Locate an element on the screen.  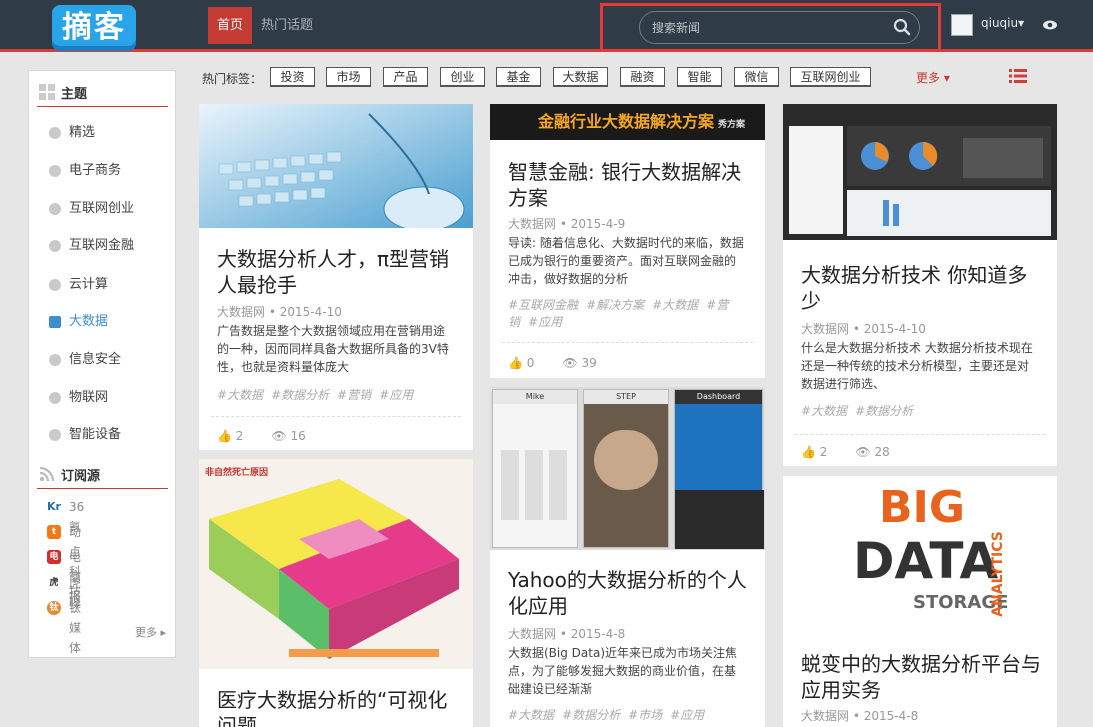
dashboard-screenshot-image is located at coordinates (920, 172).